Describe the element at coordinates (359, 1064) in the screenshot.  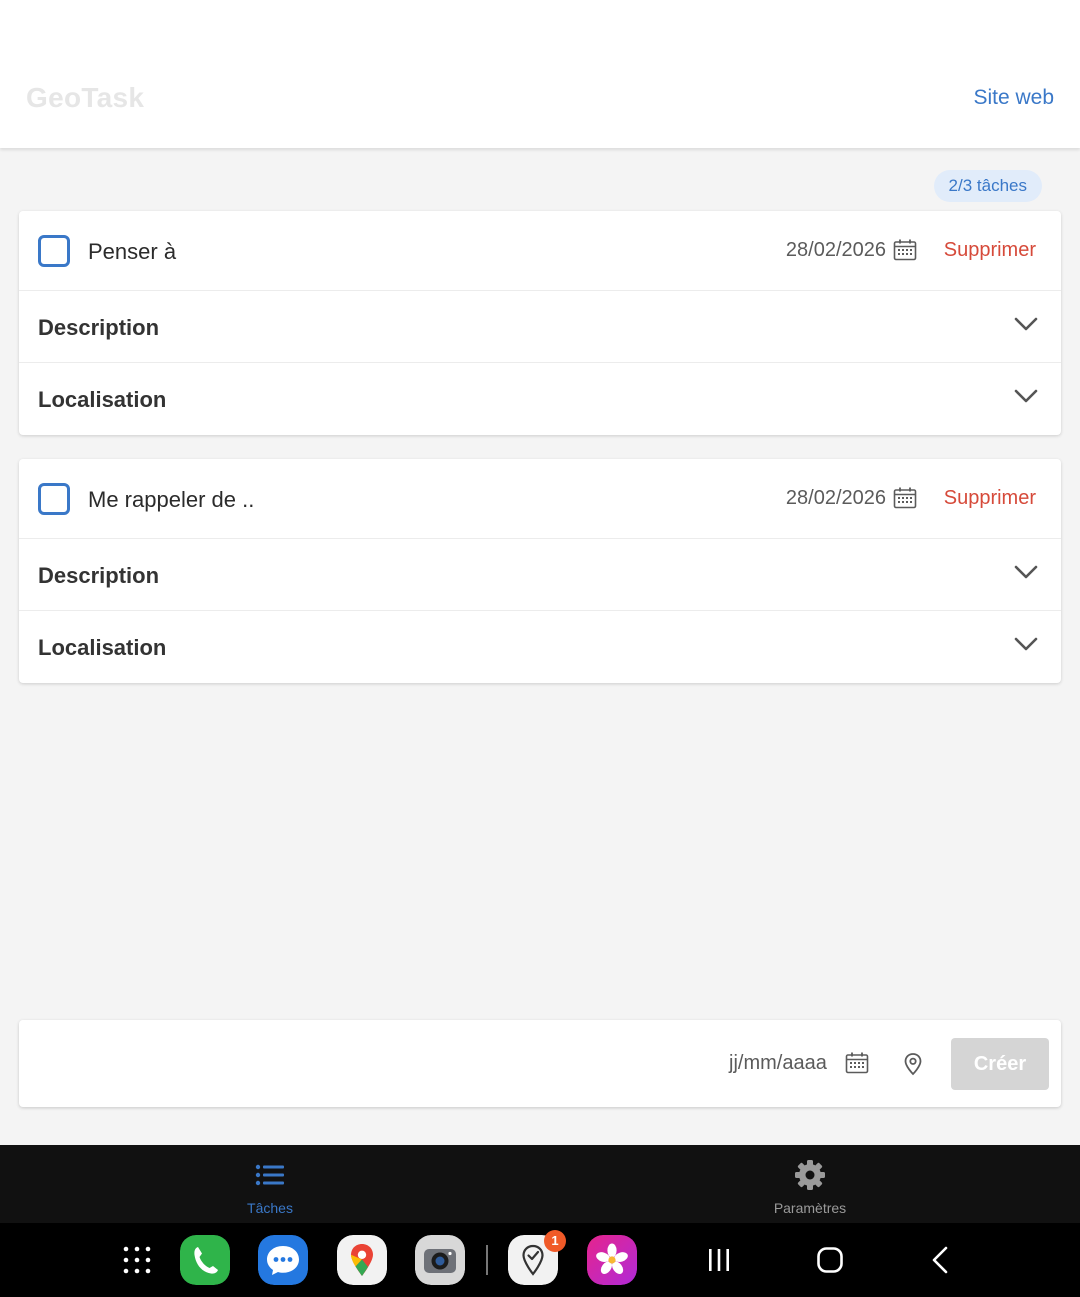
I see `new-task-input` at that location.